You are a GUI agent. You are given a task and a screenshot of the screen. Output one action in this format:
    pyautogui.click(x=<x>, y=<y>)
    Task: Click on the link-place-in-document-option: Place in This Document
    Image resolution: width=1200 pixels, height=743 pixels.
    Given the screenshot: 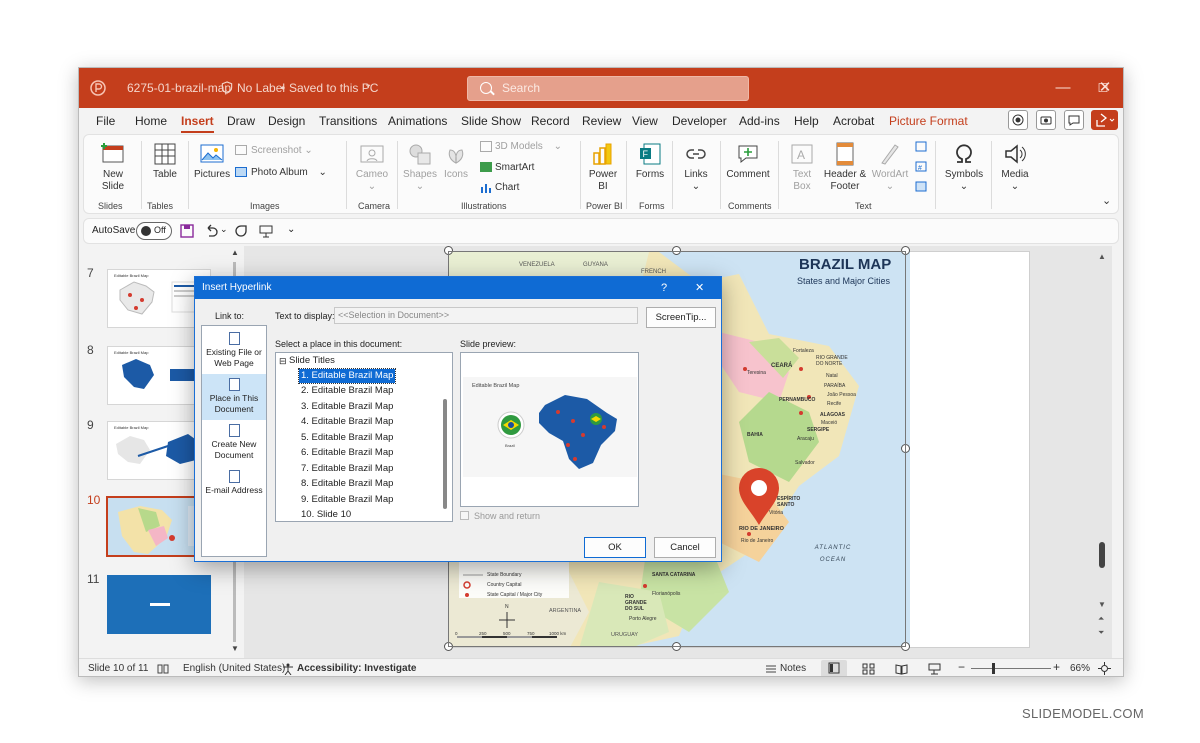 What is the action you would take?
    pyautogui.click(x=234, y=397)
    